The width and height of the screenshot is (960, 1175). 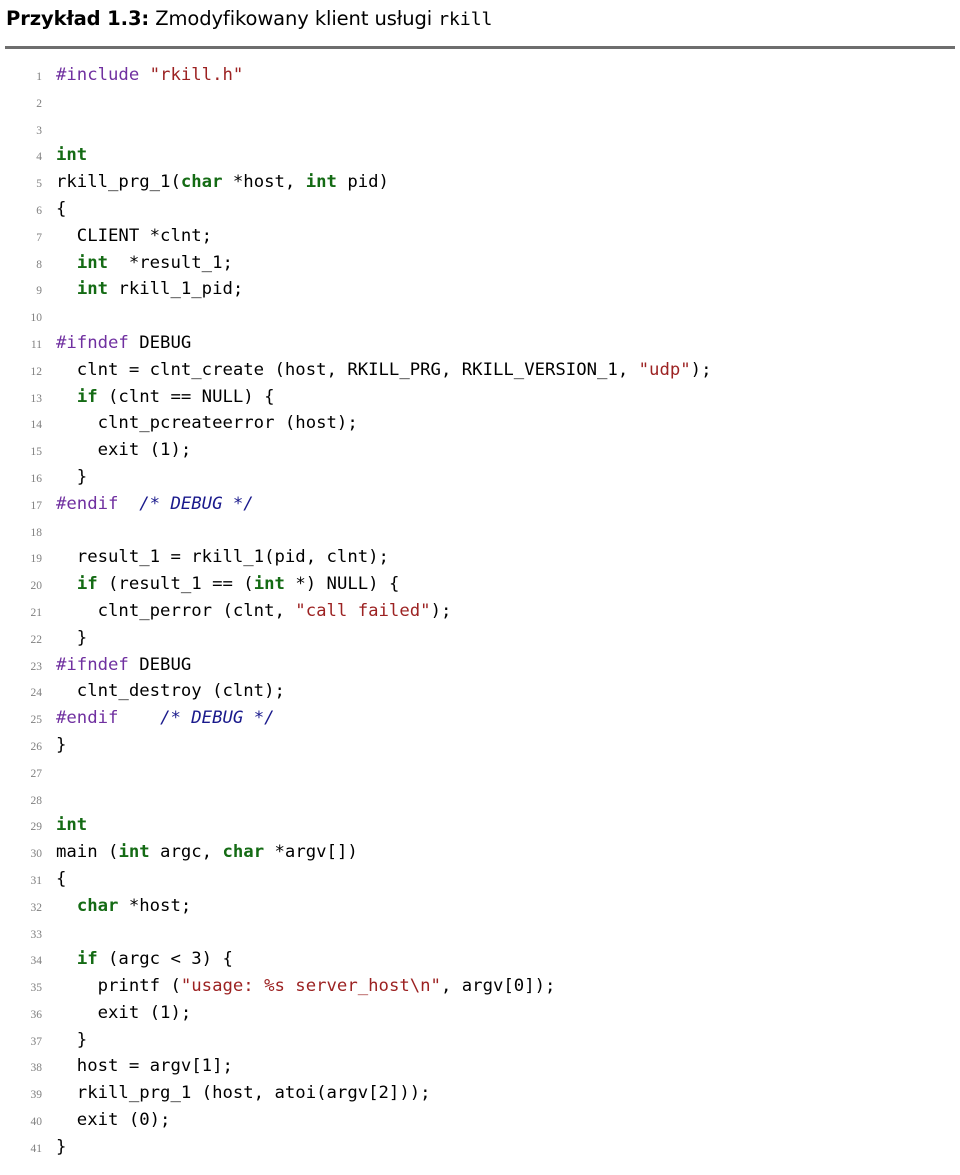 I want to click on caption-divider-rule, so click(x=480, y=47).